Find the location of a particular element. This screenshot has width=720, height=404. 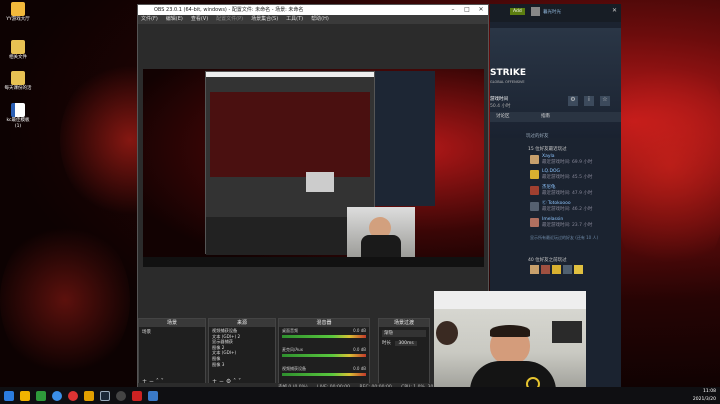

obs-icon is located at coordinates (121, 395).